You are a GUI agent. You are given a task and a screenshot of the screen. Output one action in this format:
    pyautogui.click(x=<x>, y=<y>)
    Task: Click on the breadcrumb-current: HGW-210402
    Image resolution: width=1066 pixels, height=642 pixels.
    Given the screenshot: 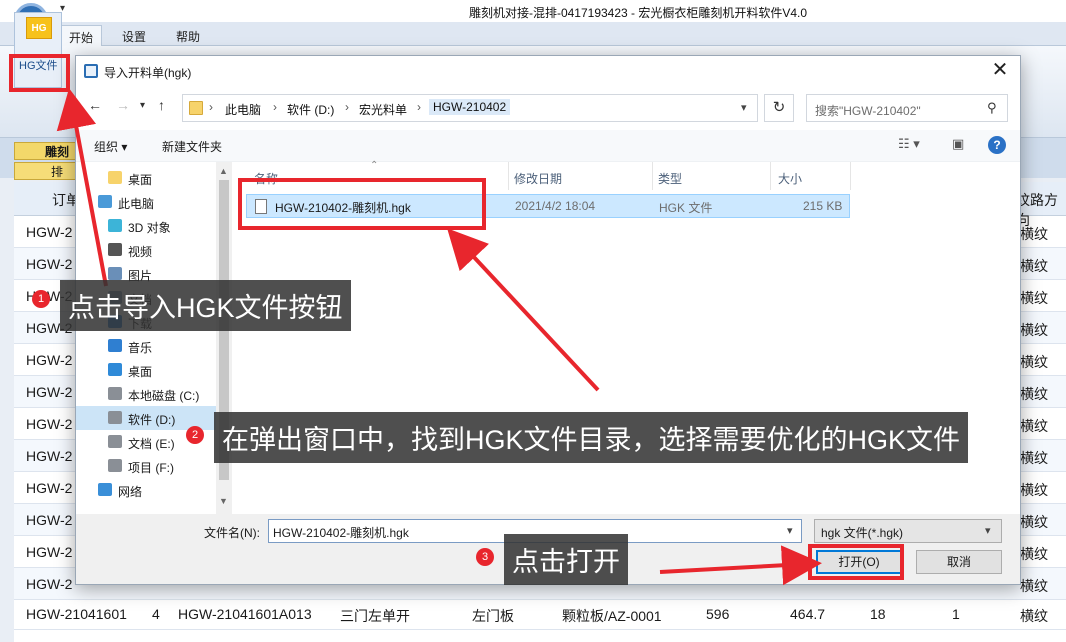 What is the action you would take?
    pyautogui.click(x=470, y=107)
    